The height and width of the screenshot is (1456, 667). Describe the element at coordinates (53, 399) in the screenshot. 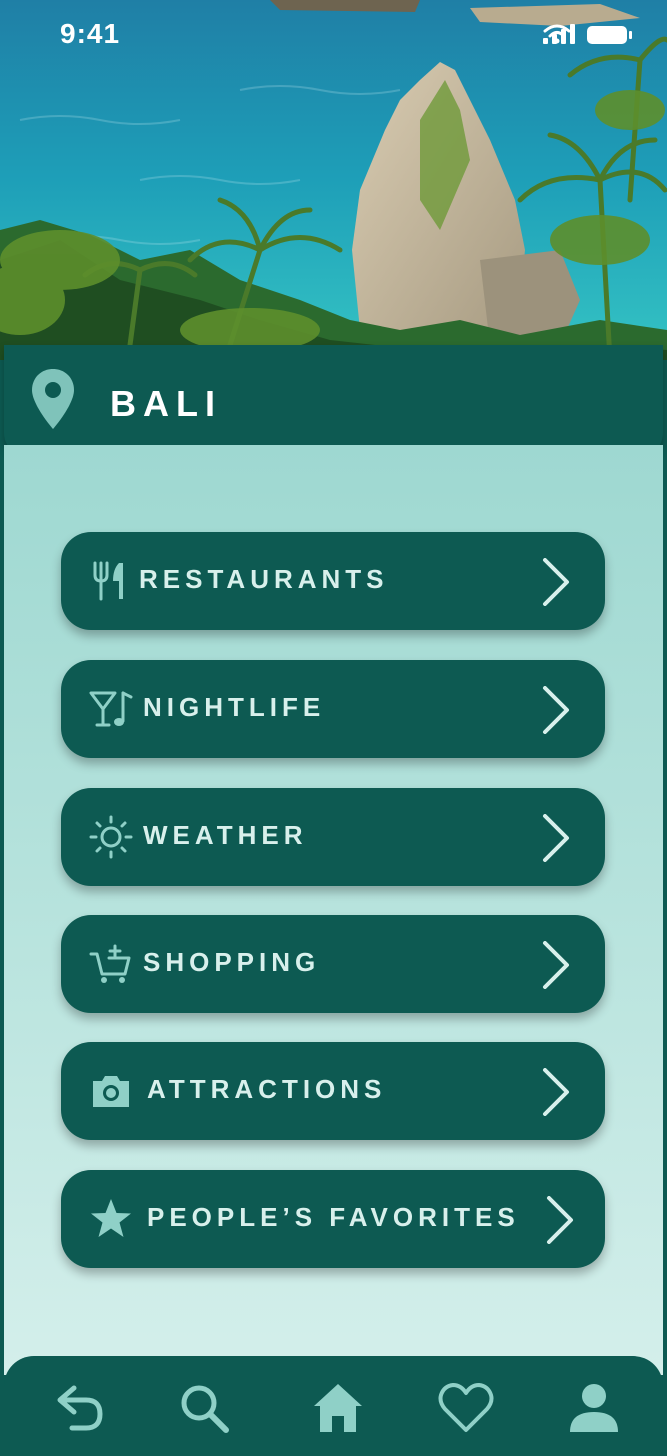

I see `map-pin-icon` at that location.